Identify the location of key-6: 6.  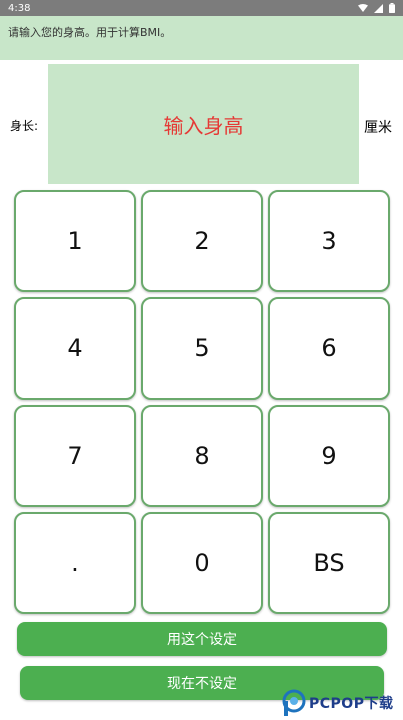
(329, 348).